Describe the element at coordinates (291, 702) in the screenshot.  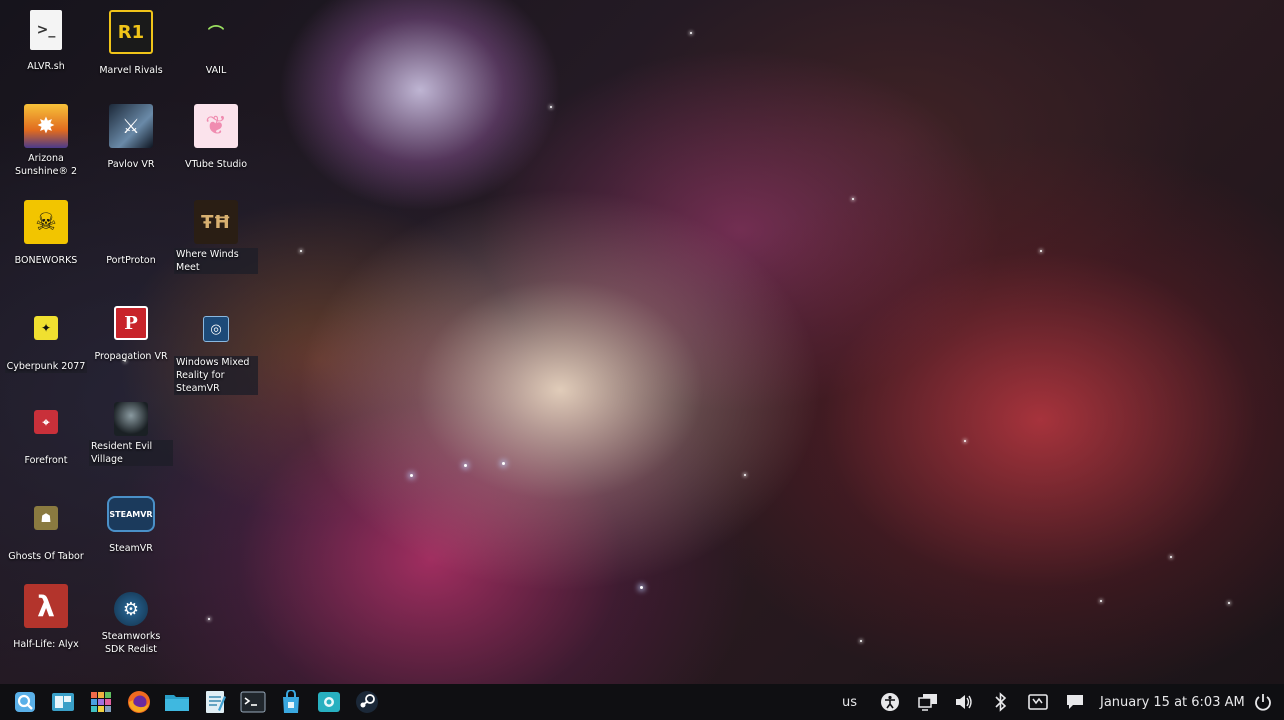
I see `store-icon` at that location.